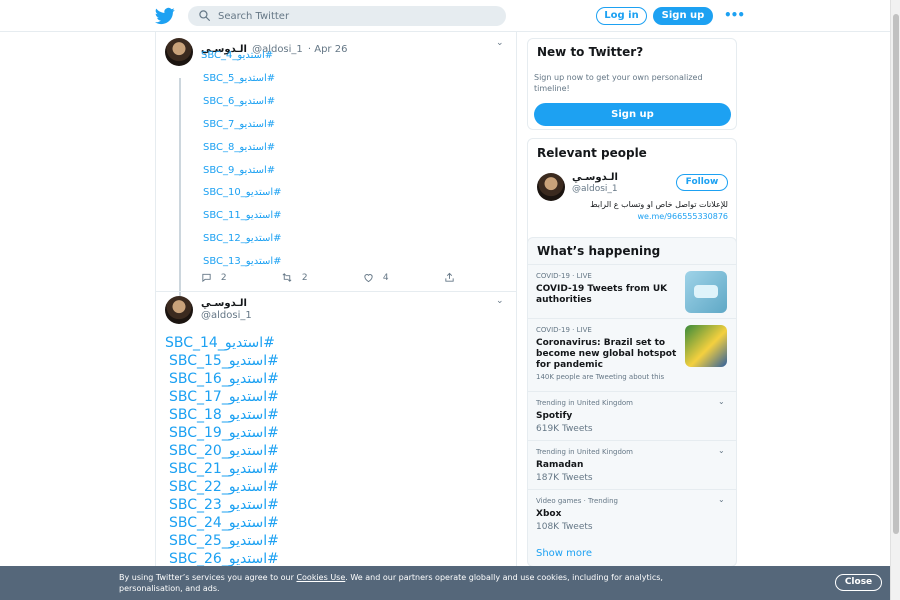  What do you see at coordinates (267, 469) in the screenshot?
I see `hashtag-link: SBC_21_استديو#` at bounding box center [267, 469].